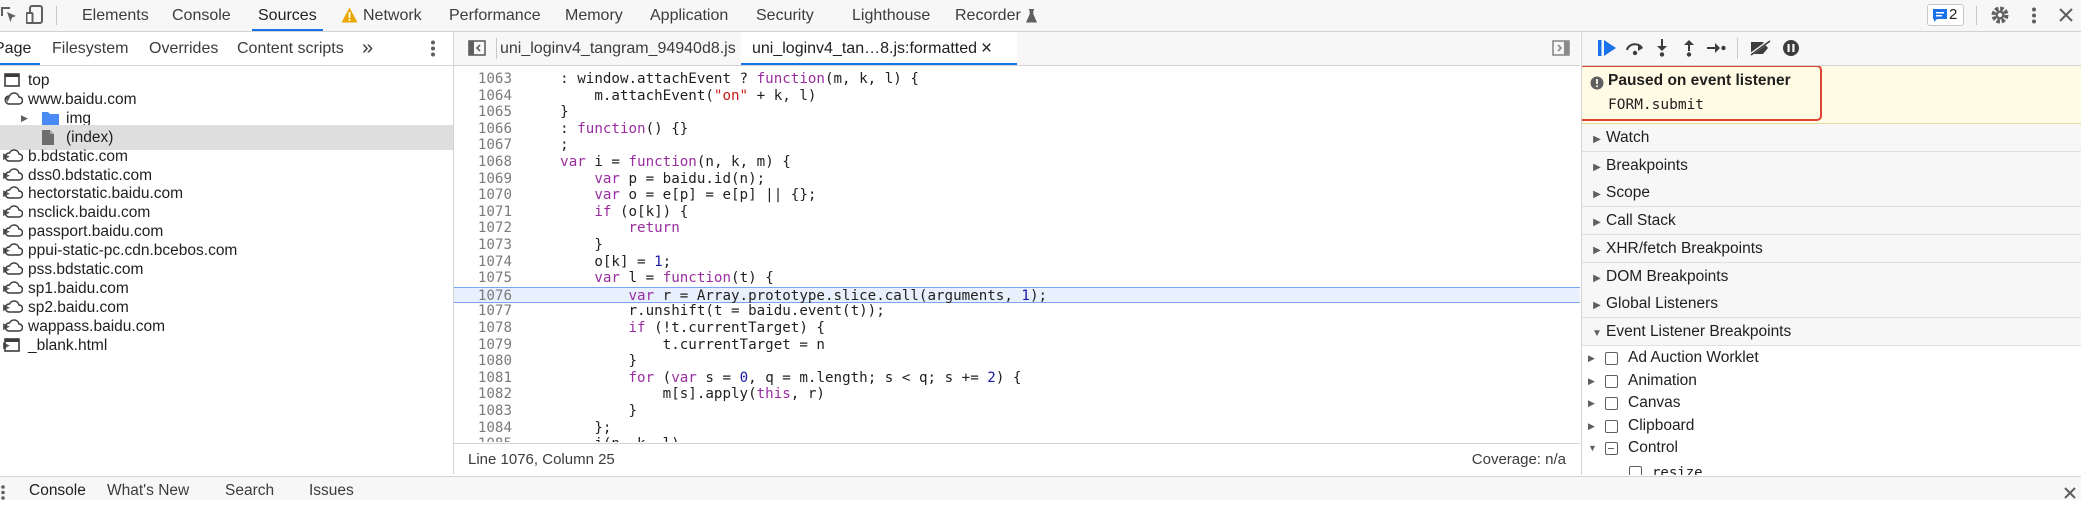  I want to click on indeterminate-mark, so click(1611, 448).